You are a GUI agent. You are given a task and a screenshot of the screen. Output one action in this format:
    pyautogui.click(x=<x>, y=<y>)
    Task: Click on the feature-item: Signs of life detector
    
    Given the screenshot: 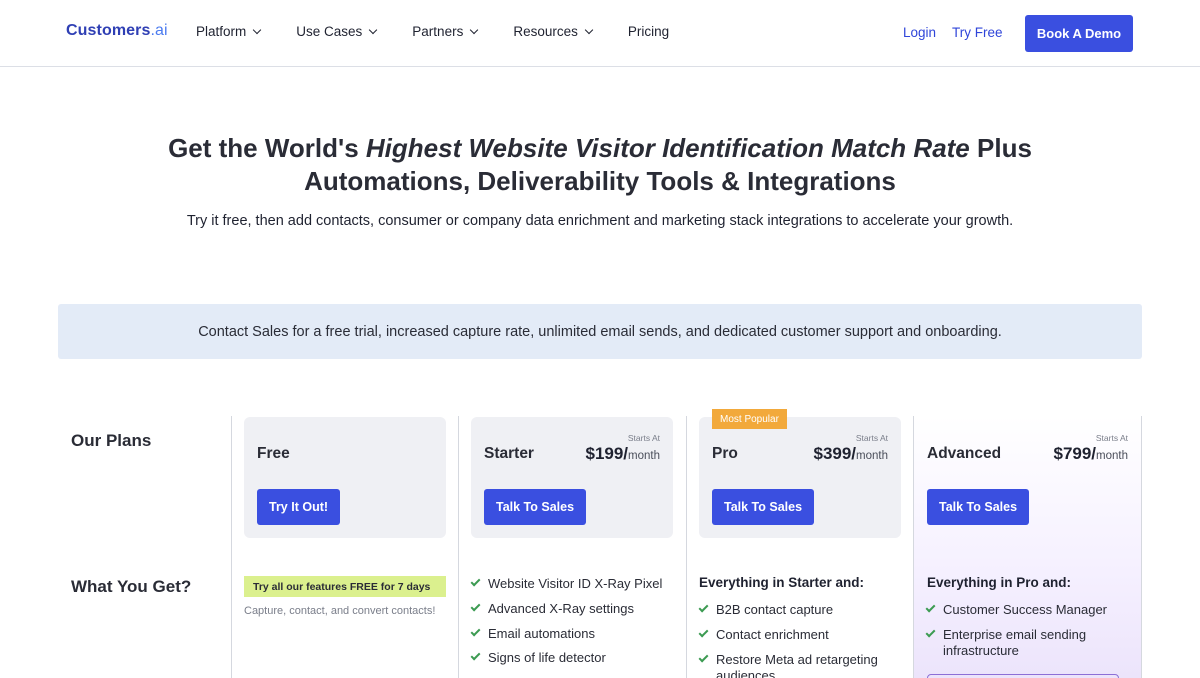 What is the action you would take?
    pyautogui.click(x=569, y=658)
    